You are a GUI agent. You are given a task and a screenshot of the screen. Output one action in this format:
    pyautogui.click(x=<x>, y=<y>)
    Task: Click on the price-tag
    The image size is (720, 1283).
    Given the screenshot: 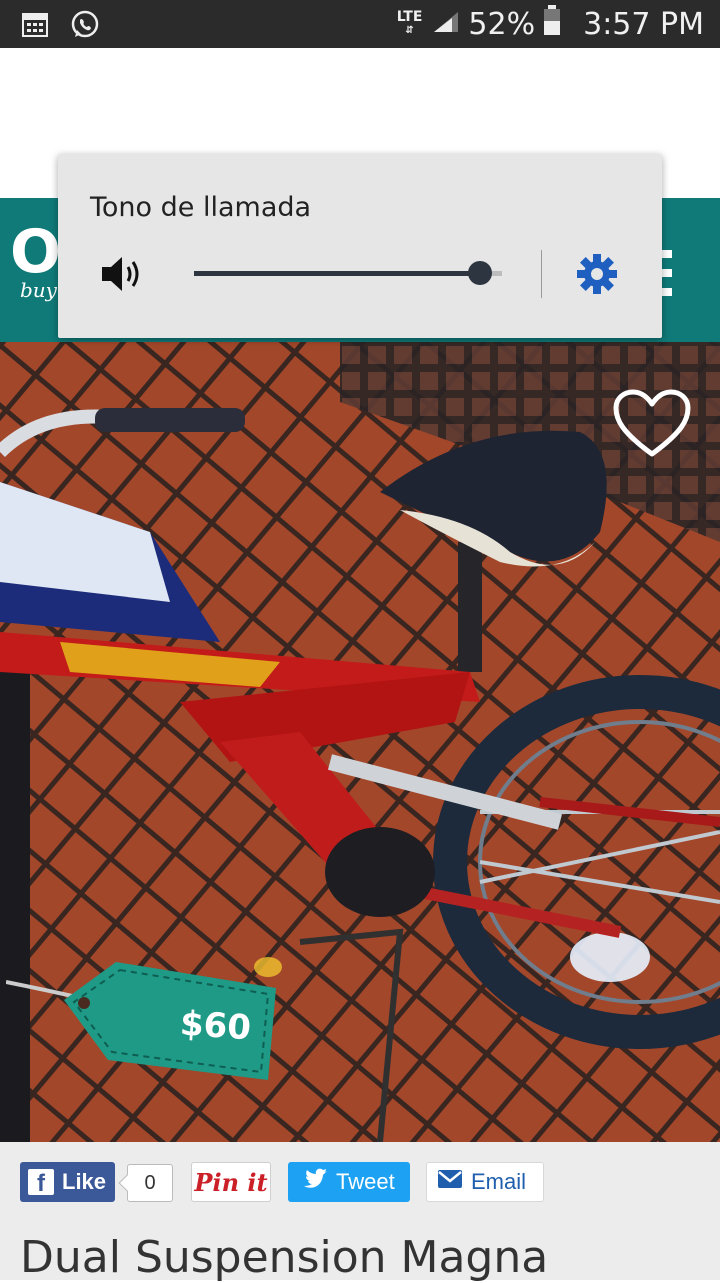 What is the action you would take?
    pyautogui.click(x=150, y=1025)
    